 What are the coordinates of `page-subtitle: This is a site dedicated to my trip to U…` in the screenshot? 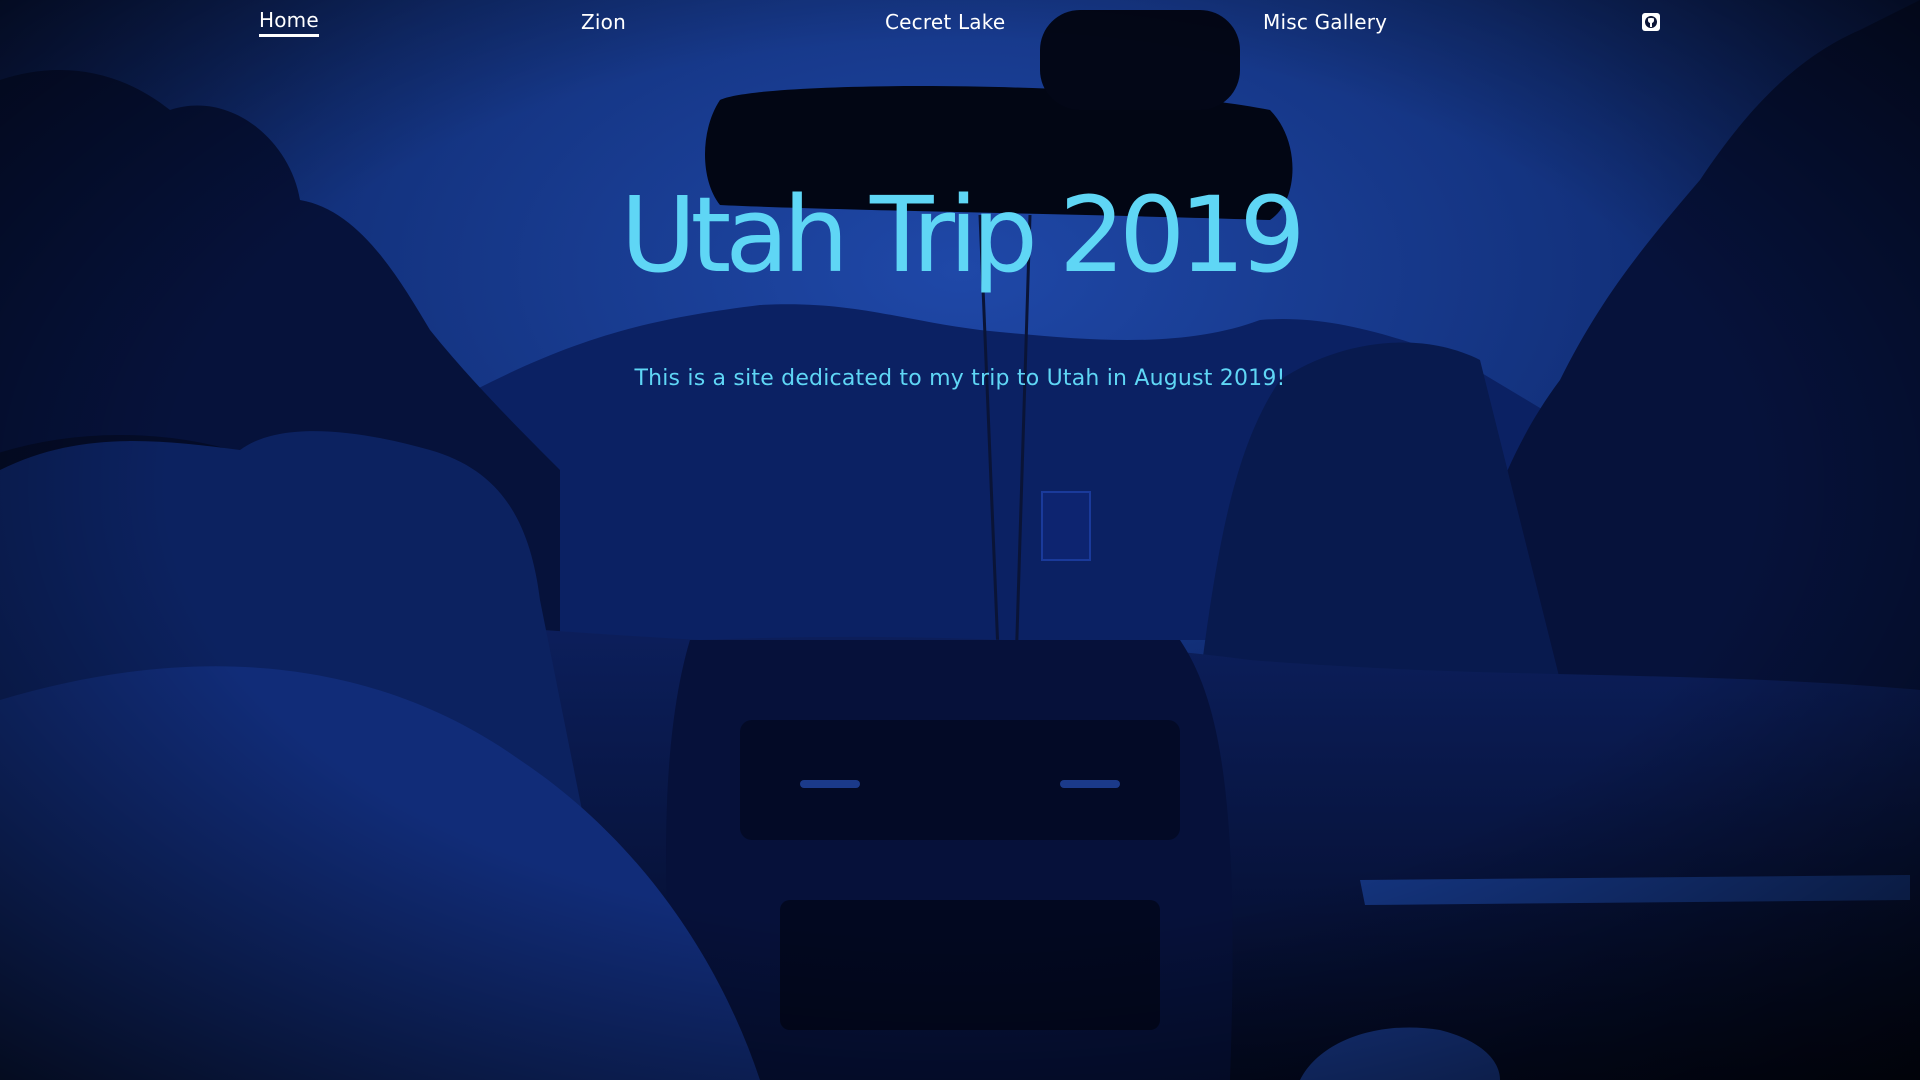 It's located at (960, 378).